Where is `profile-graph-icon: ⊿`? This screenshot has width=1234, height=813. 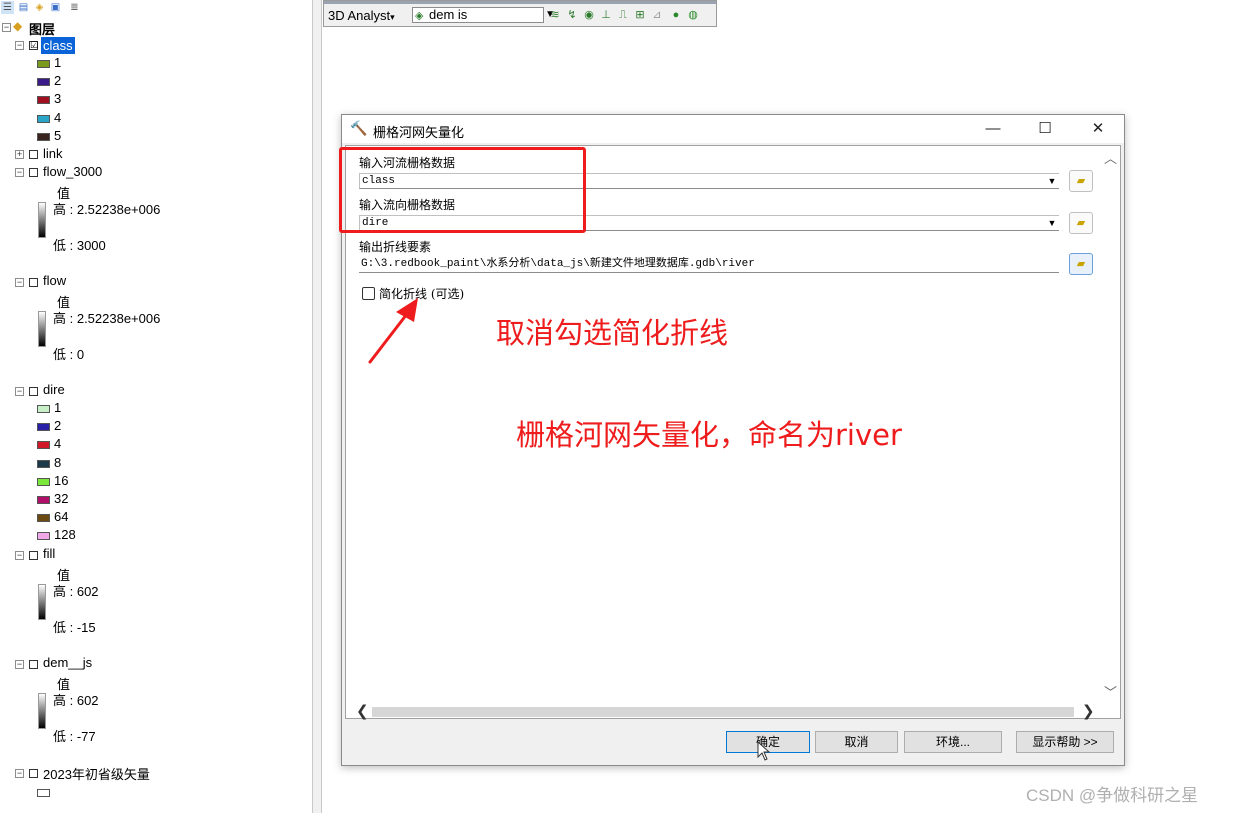
profile-graph-icon: ⊿ is located at coordinates (657, 15).